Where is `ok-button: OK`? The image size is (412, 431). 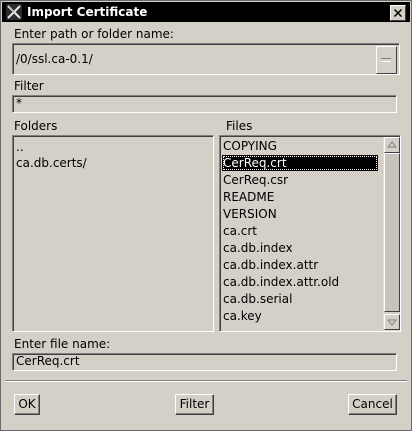 ok-button: OK is located at coordinates (27, 404).